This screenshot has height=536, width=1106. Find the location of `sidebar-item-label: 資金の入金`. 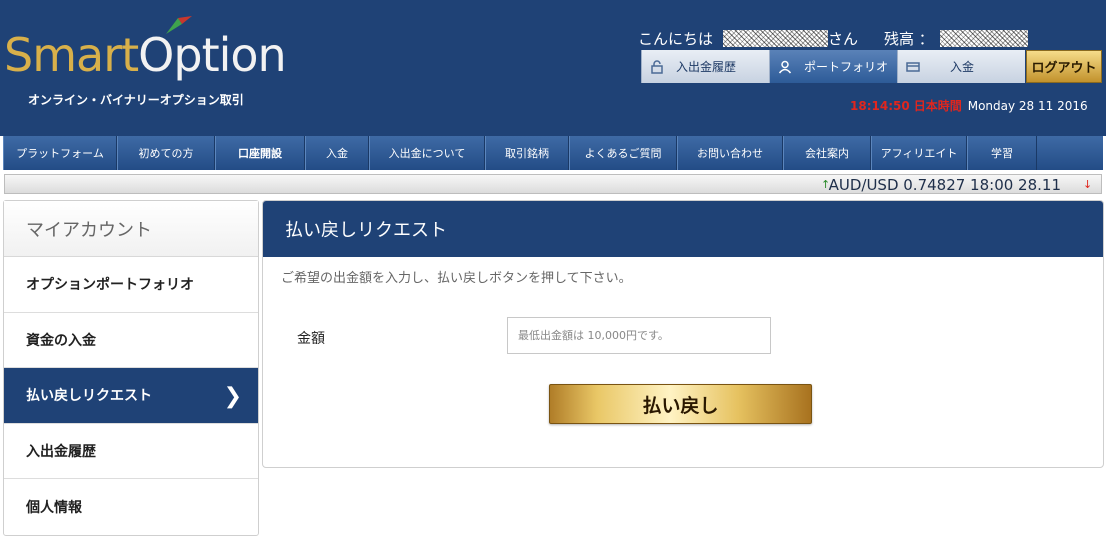

sidebar-item-label: 資金の入金 is located at coordinates (61, 340).